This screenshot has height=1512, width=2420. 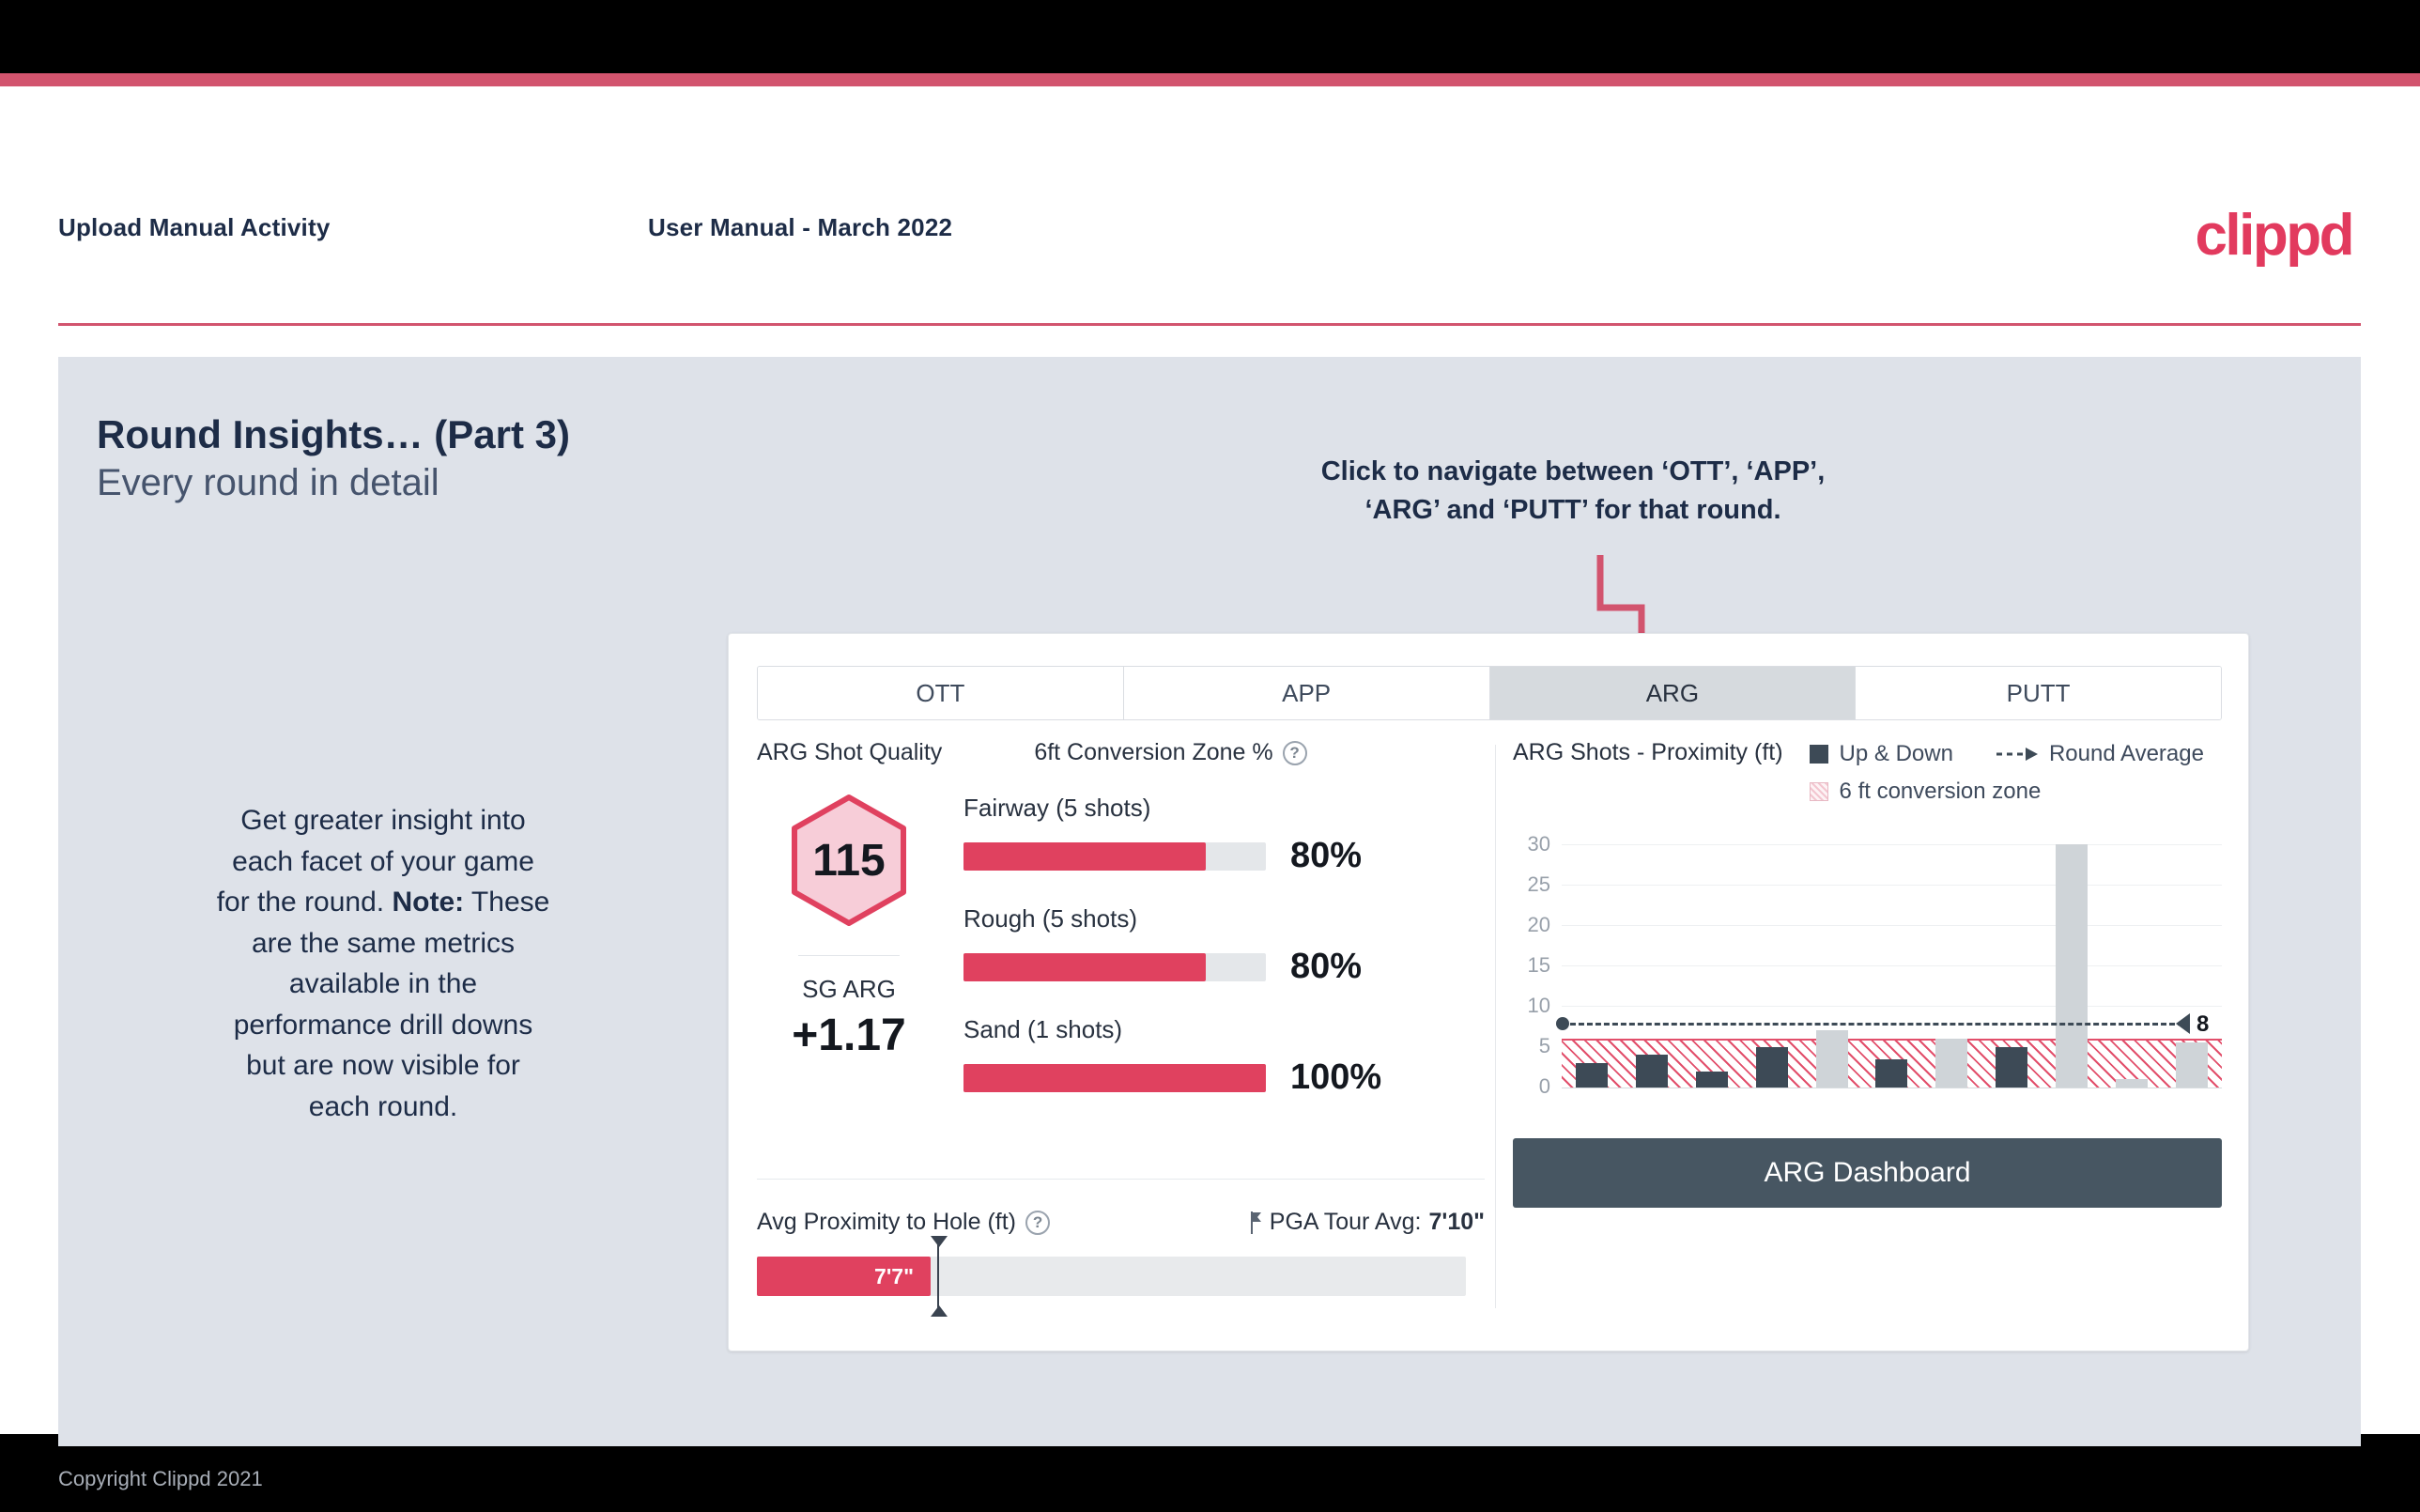 I want to click on ytick-20: 20, so click(x=1538, y=924).